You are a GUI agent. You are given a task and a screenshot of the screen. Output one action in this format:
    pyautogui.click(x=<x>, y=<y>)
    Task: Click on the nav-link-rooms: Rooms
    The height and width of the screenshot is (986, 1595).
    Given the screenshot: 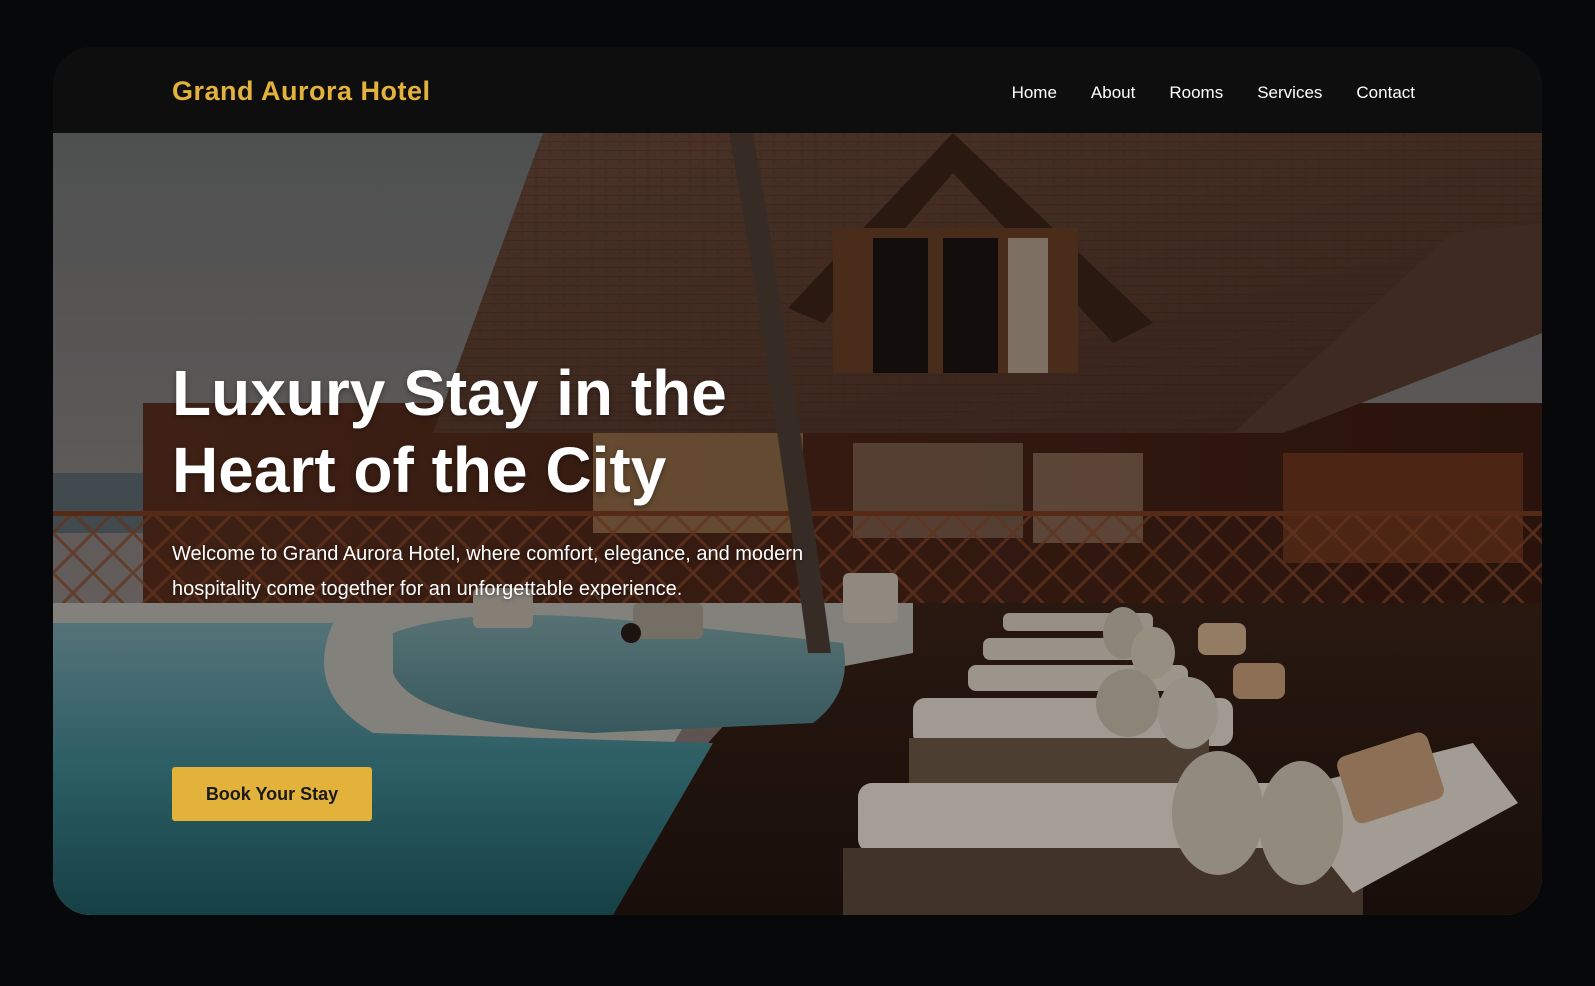 What is the action you would take?
    pyautogui.click(x=1196, y=93)
    